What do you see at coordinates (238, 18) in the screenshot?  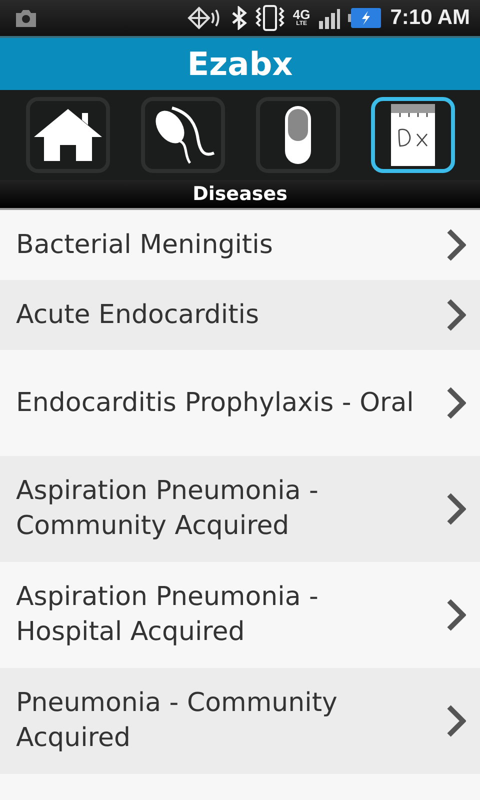 I see `bluetooth-icon` at bounding box center [238, 18].